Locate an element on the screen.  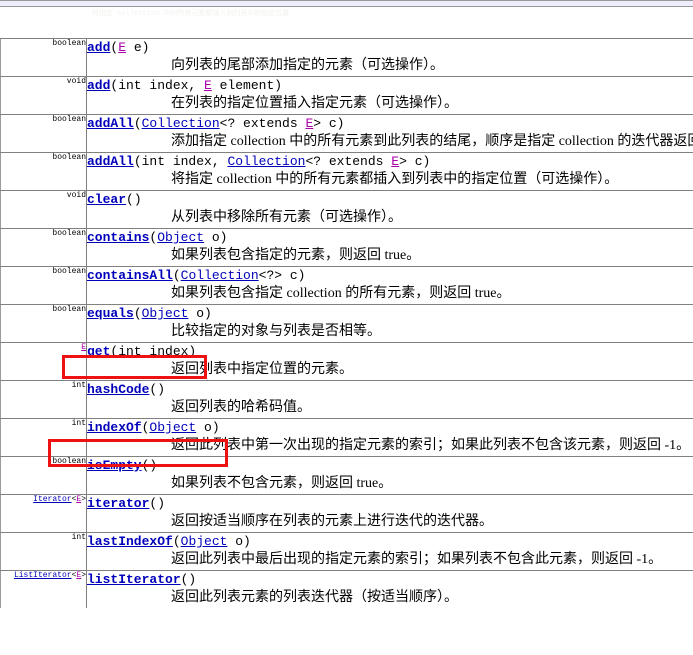
method-signature: equals(Object o) is located at coordinates (149, 313).